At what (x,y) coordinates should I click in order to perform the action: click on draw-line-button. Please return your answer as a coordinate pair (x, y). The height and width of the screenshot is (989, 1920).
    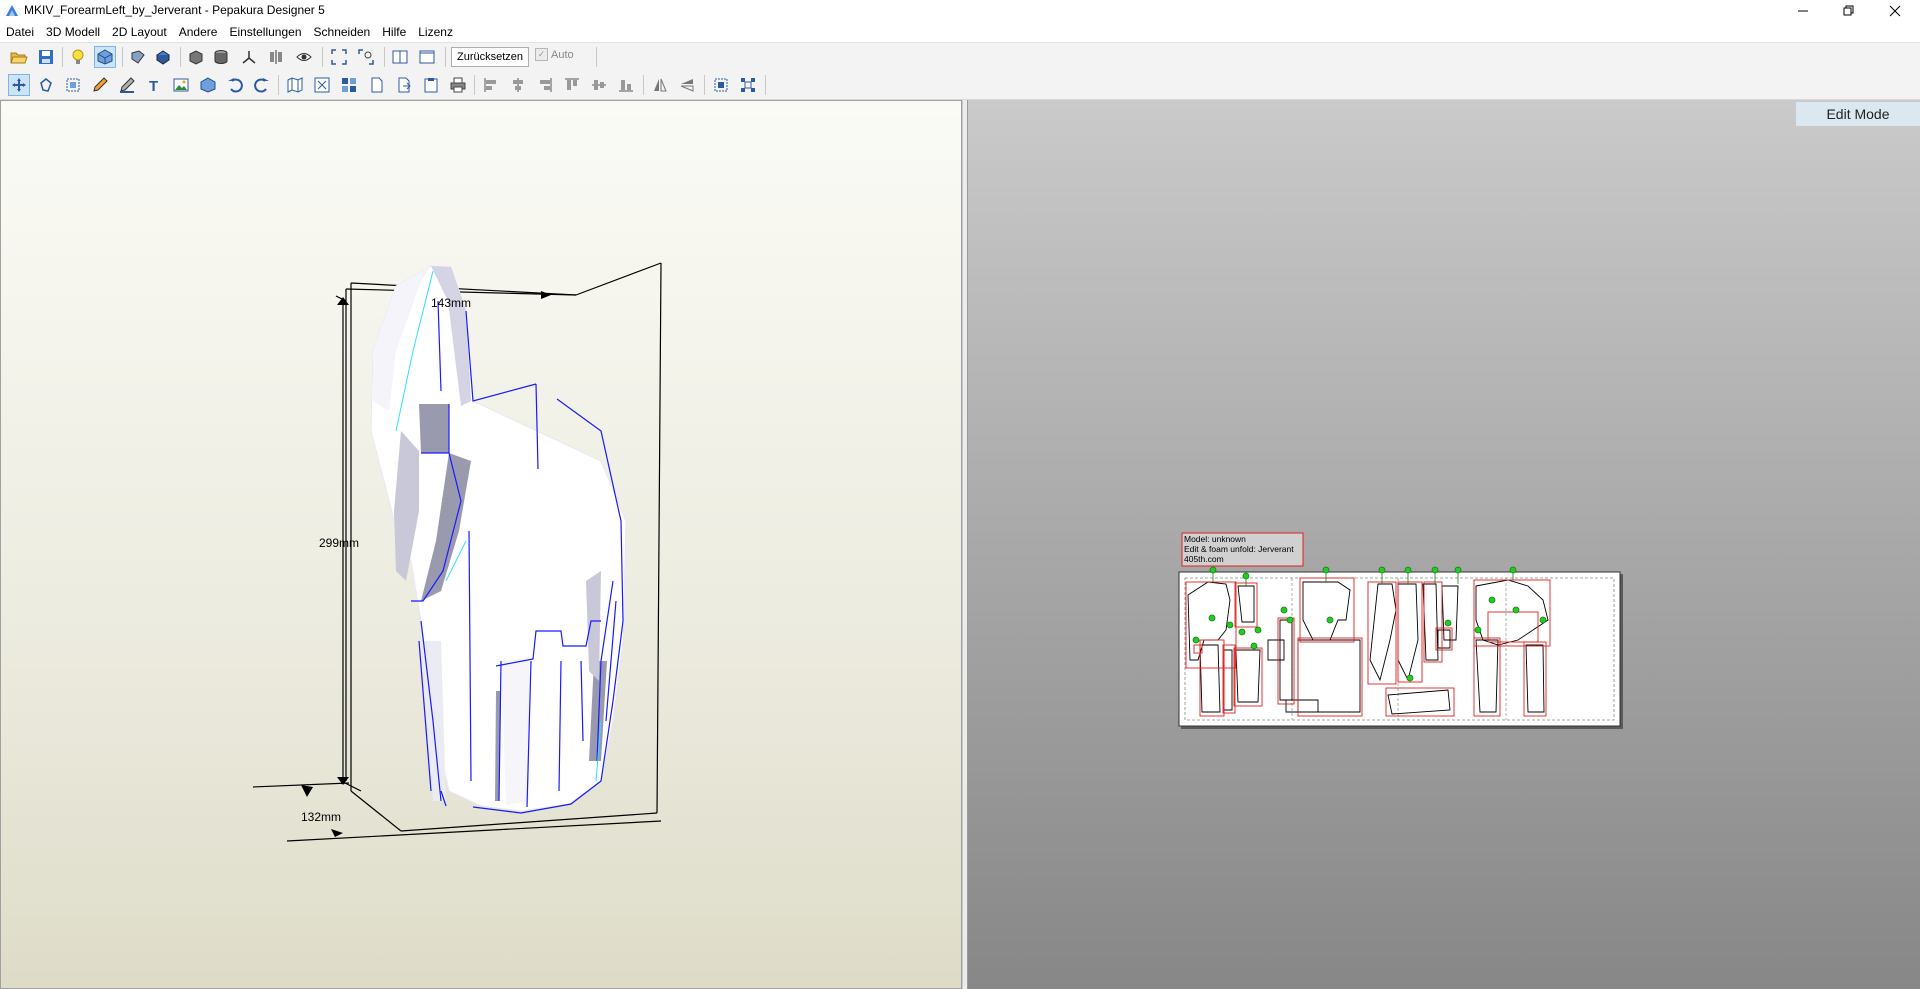
    Looking at the image, I should click on (100, 85).